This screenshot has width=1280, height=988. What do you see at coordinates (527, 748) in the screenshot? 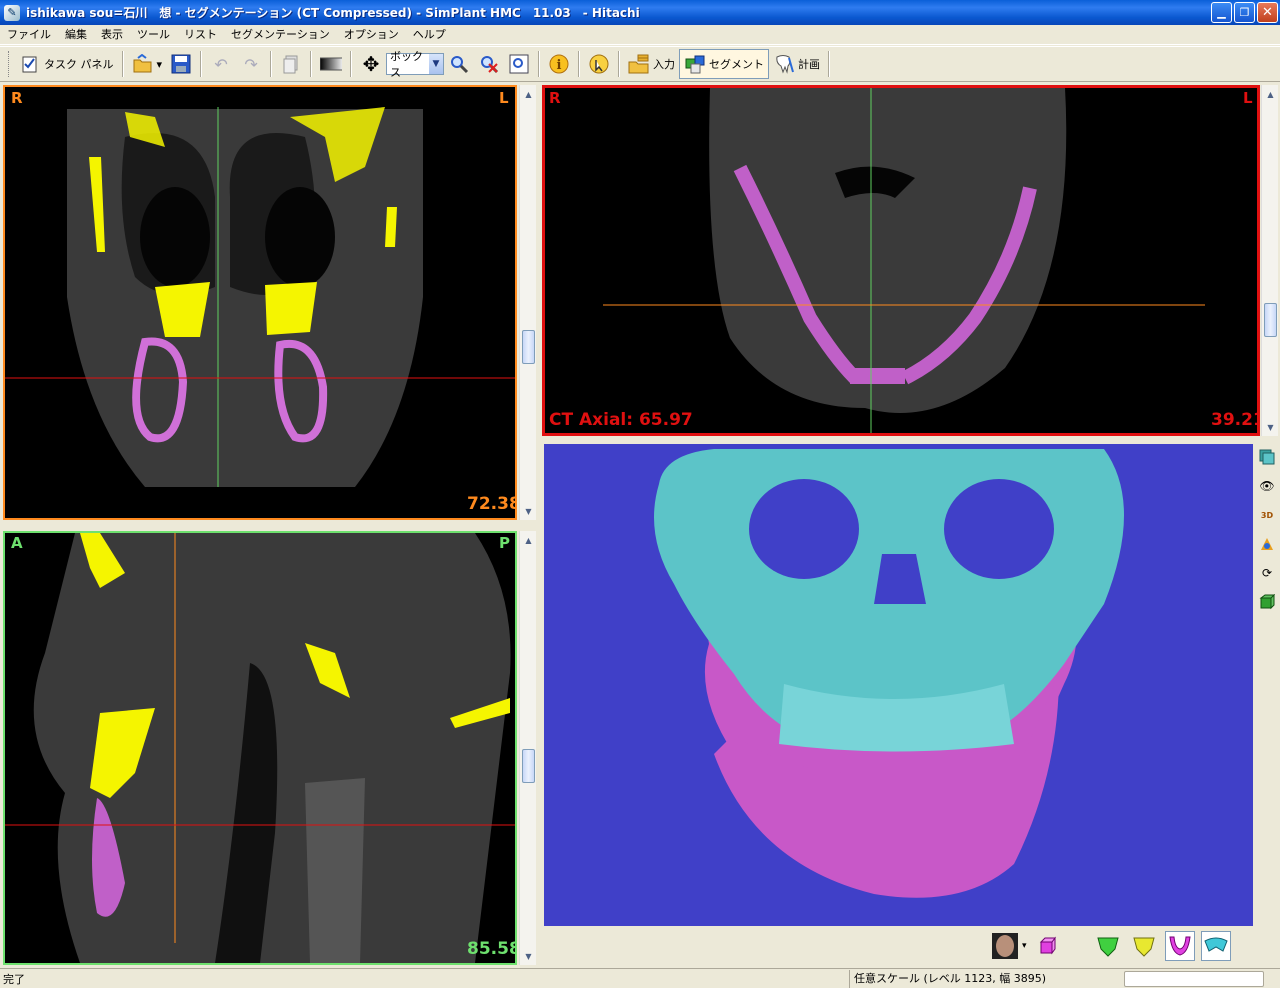
I see `sagittal-scrollbar: ▲ ▼` at bounding box center [527, 748].